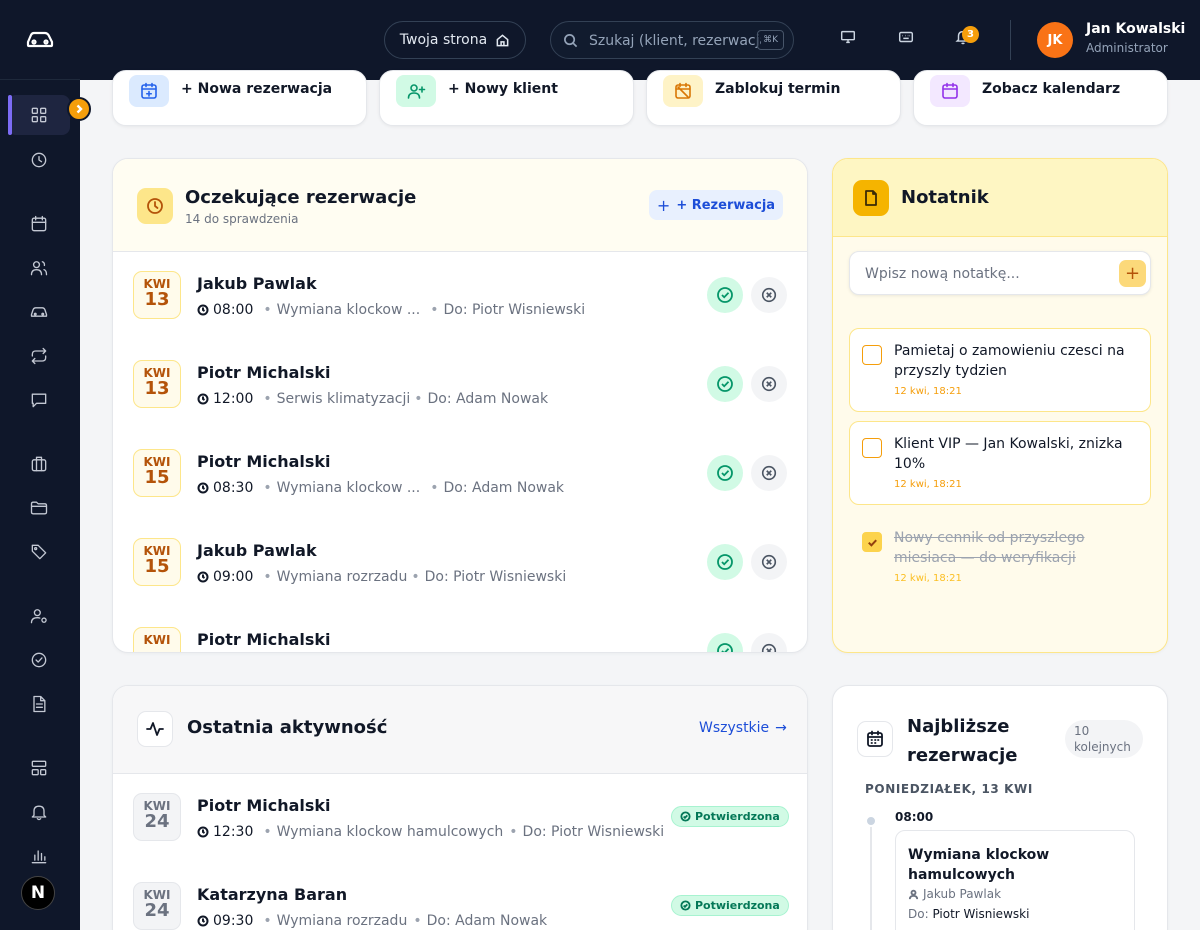  Describe the element at coordinates (79, 109) in the screenshot. I see `sidebar-toggle-button` at that location.